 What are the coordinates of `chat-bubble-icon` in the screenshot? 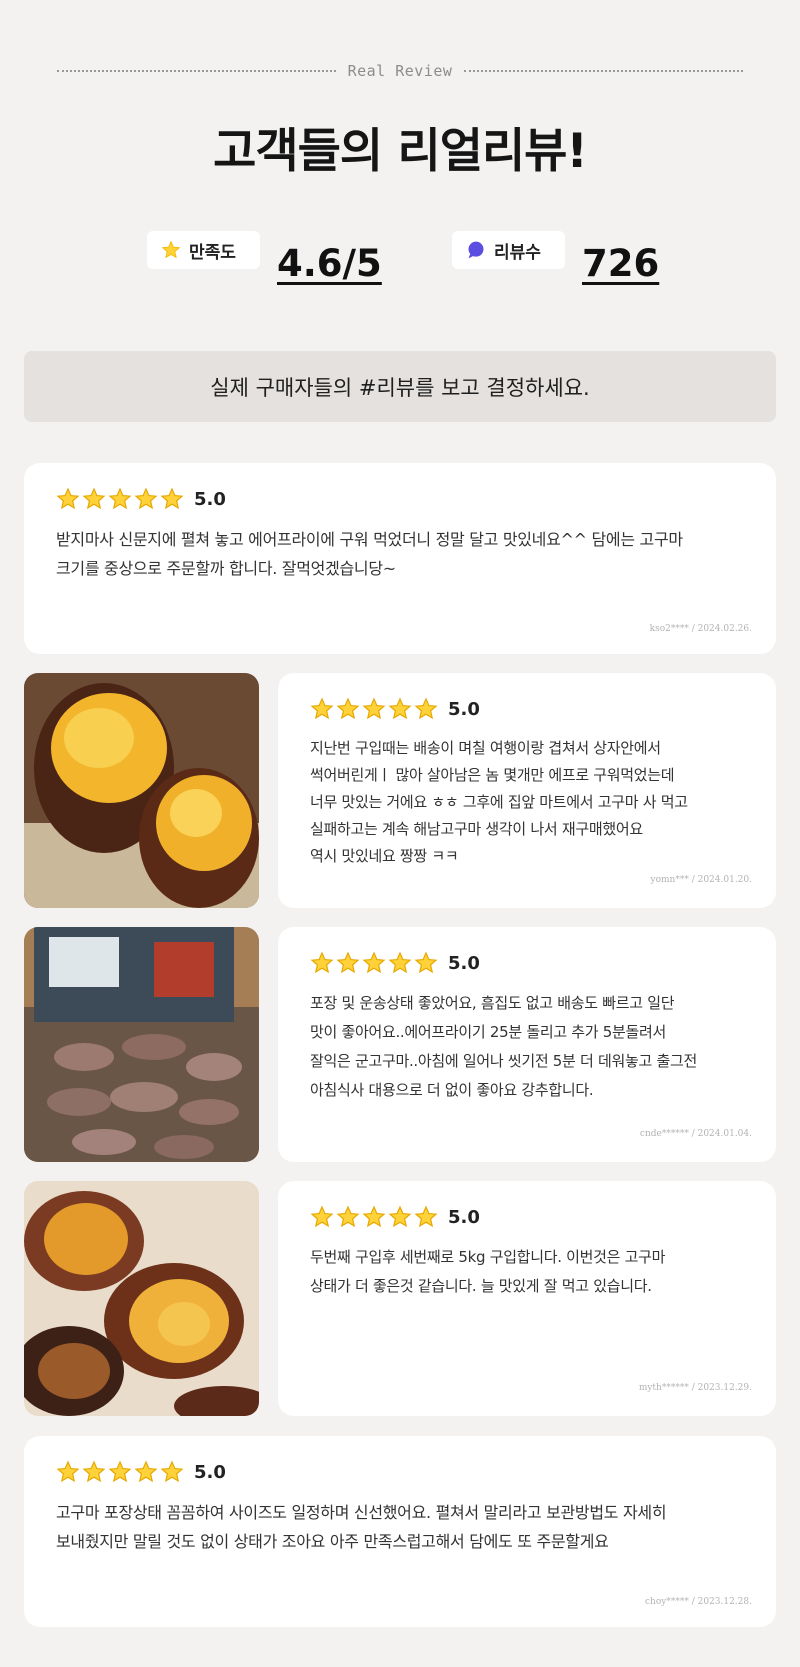 It's located at (476, 250).